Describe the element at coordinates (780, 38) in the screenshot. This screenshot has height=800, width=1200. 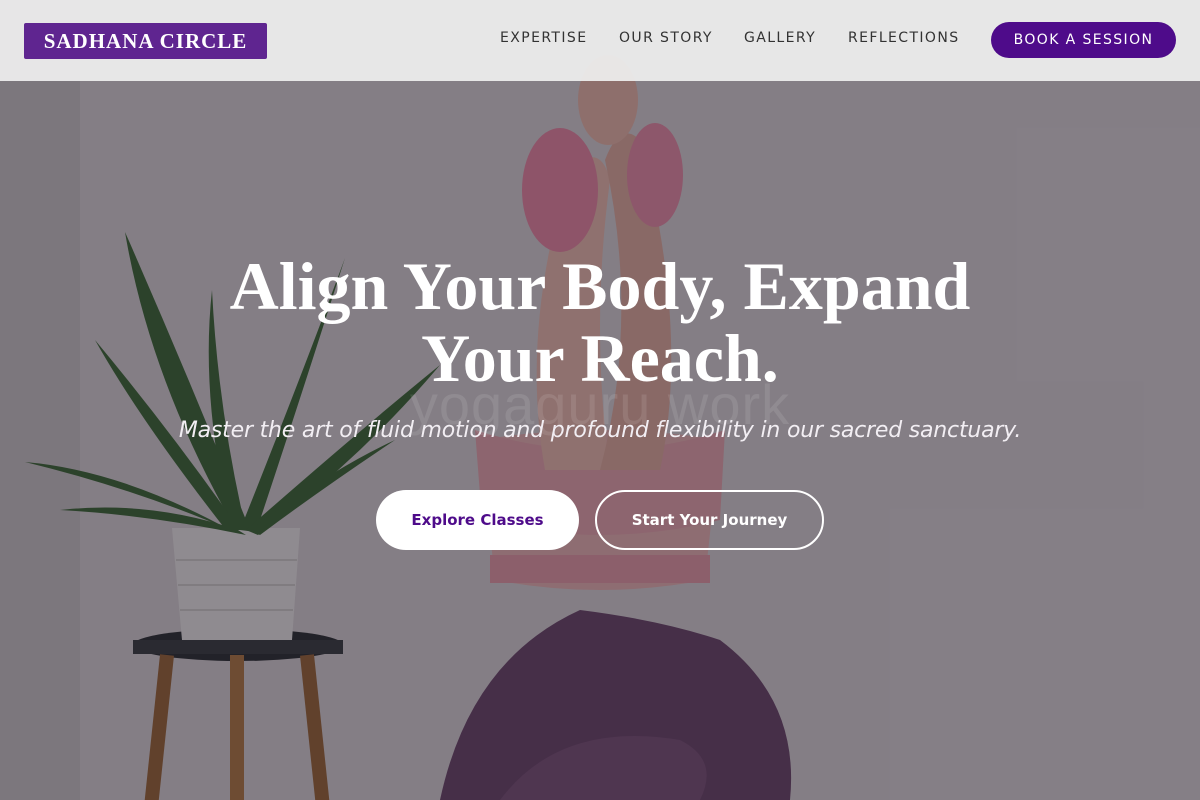
I see `nav-link-gallery: GALLERY` at that location.